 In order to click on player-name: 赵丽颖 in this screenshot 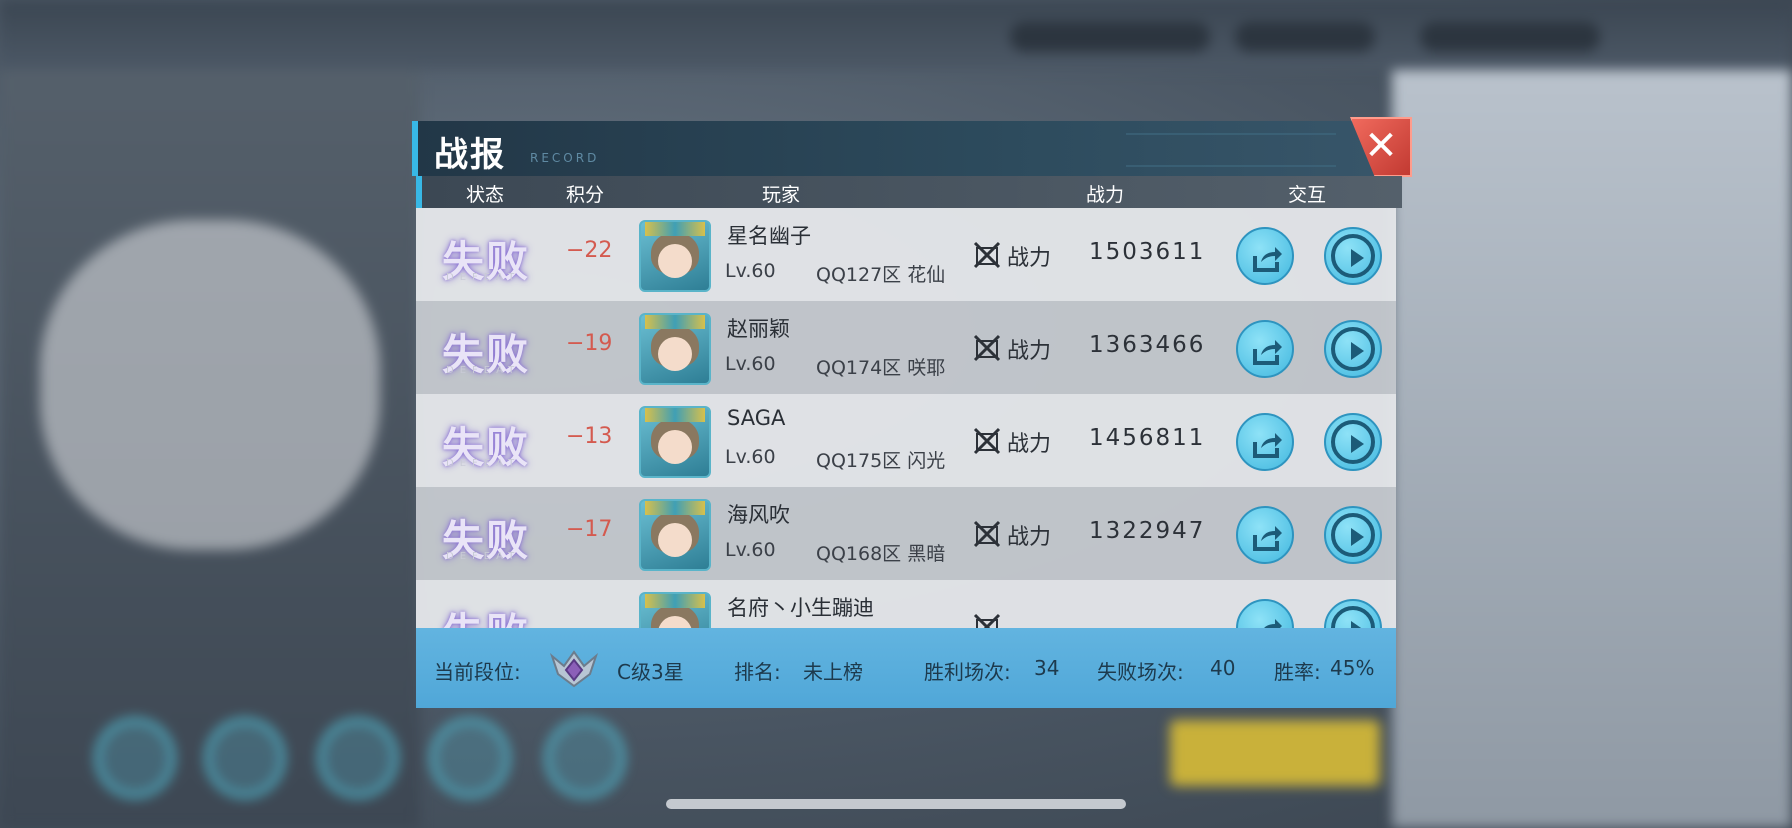, I will do `click(758, 329)`.